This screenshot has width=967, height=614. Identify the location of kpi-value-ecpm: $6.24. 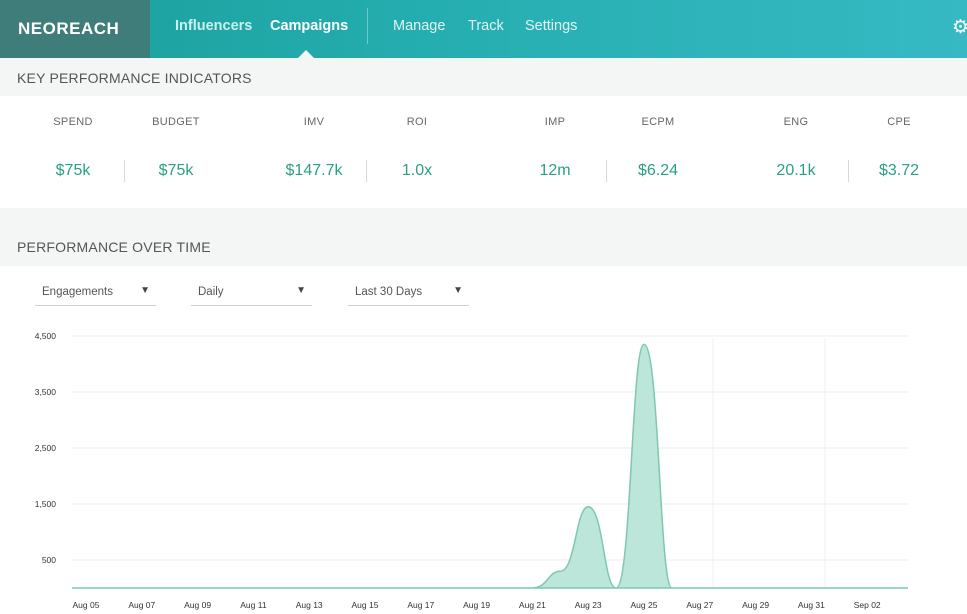
(658, 170).